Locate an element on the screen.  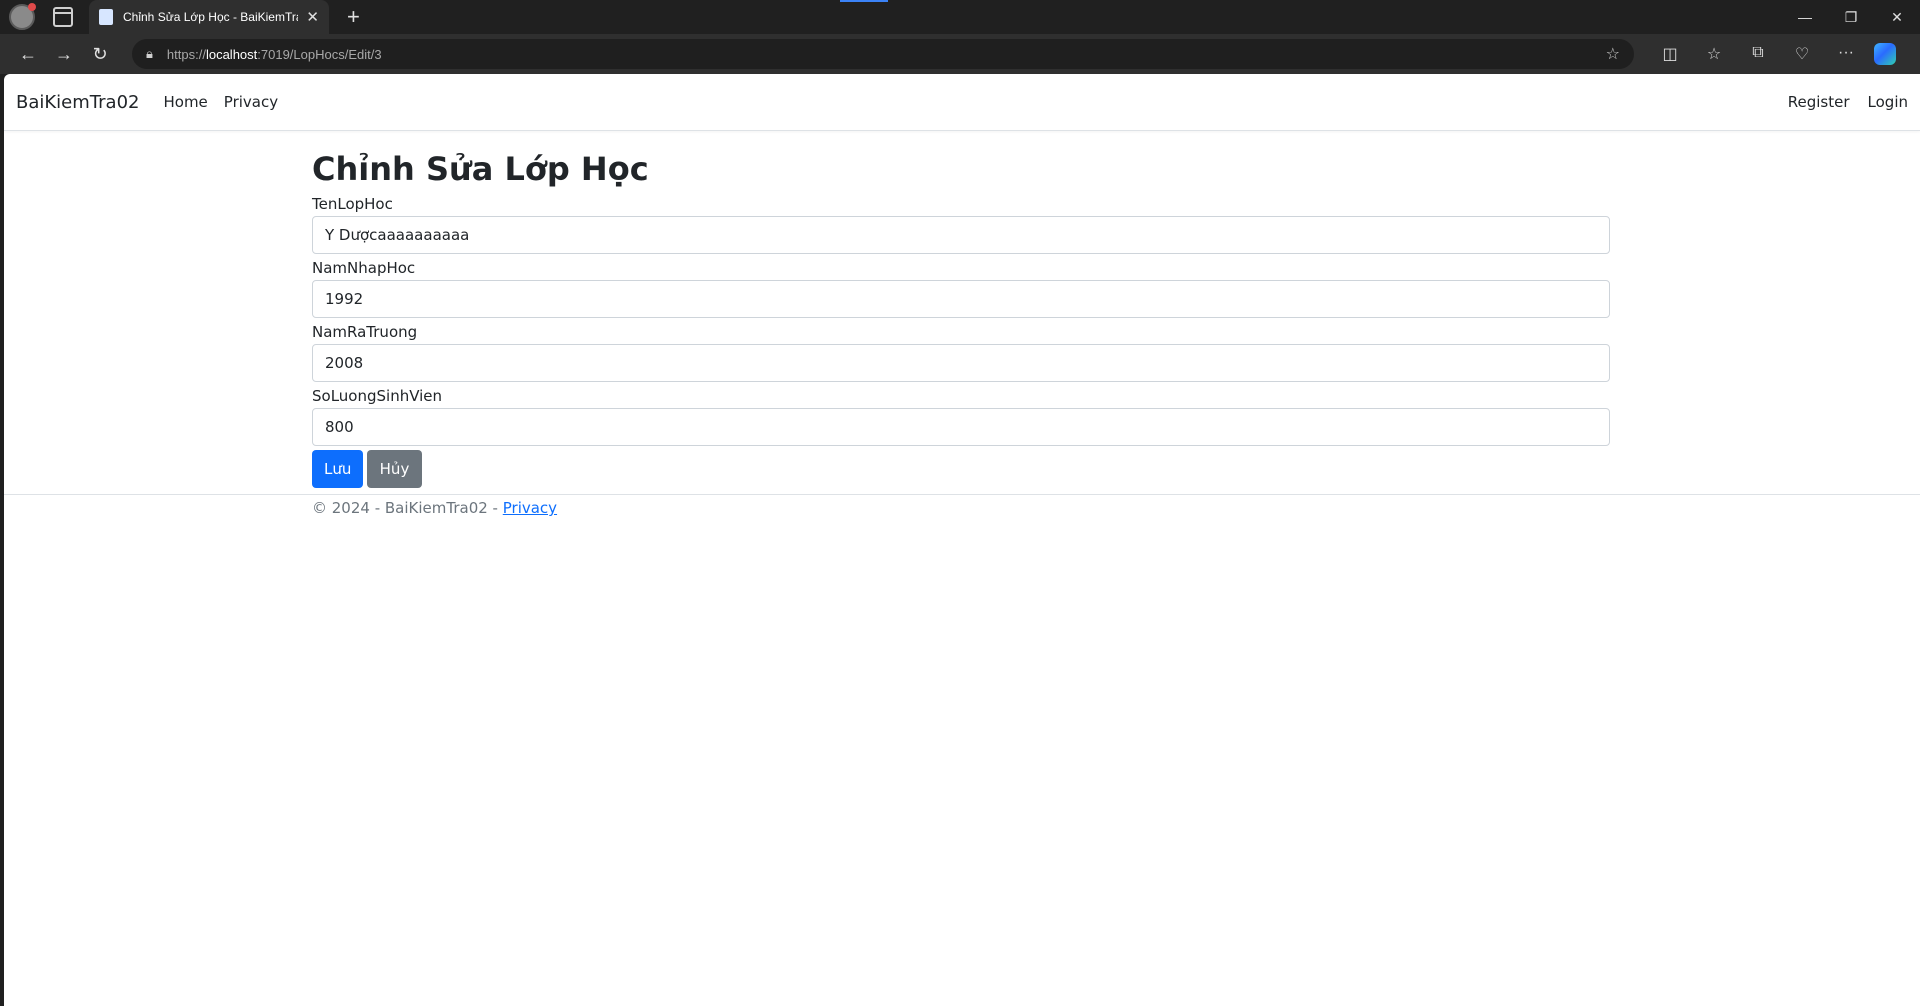
favorites-icon: ☆ is located at coordinates (1714, 54).